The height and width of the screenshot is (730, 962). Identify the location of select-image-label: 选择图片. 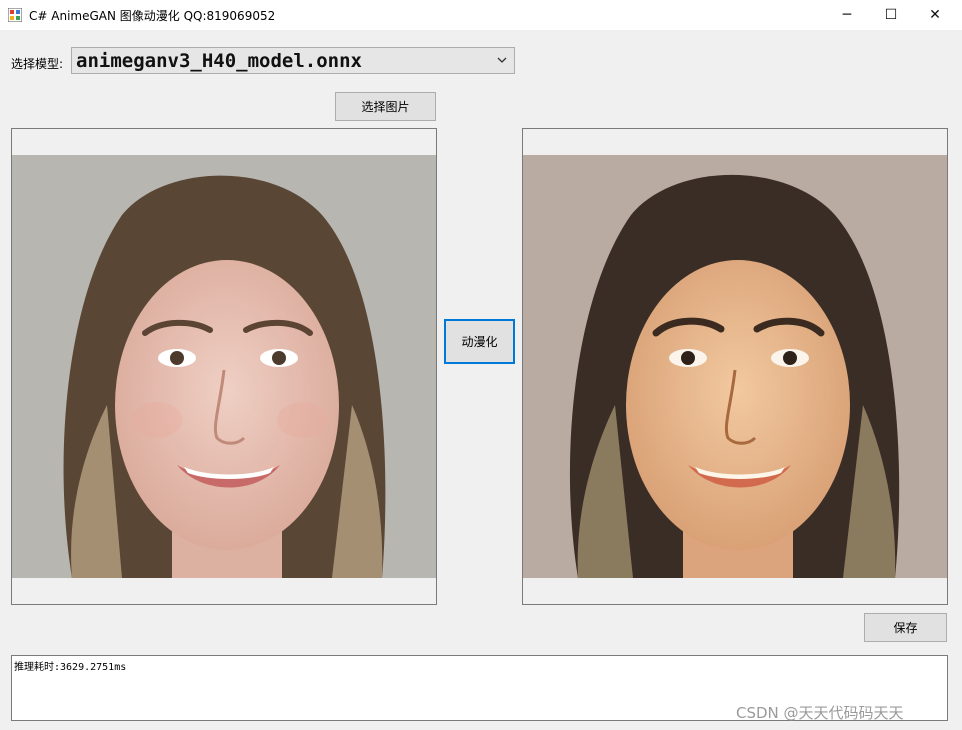
(385, 107).